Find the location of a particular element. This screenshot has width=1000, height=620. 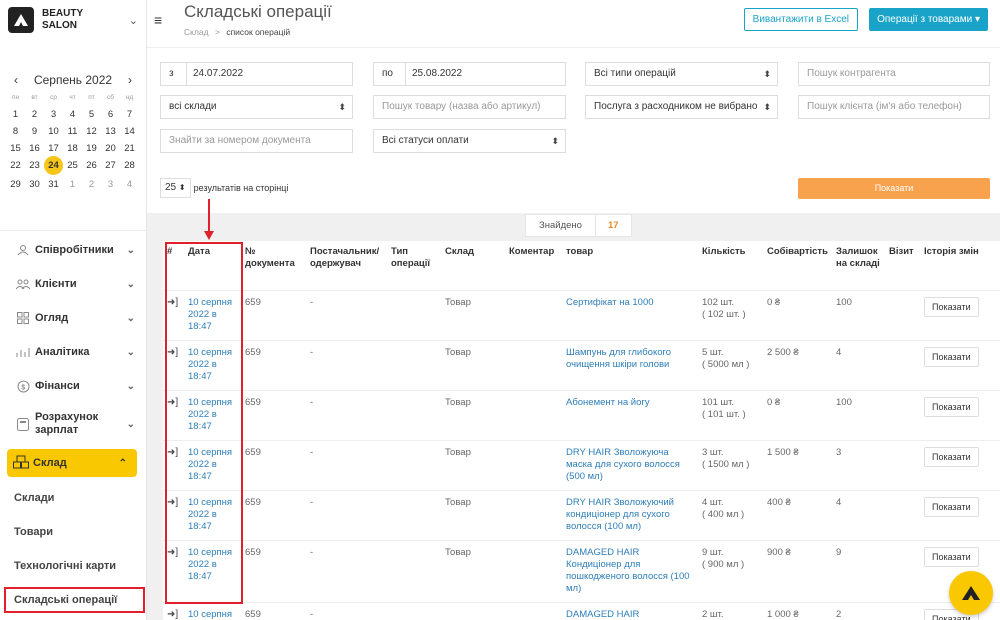

brand-switcher: BEAUTY SALON ⌄ is located at coordinates (73, 20).